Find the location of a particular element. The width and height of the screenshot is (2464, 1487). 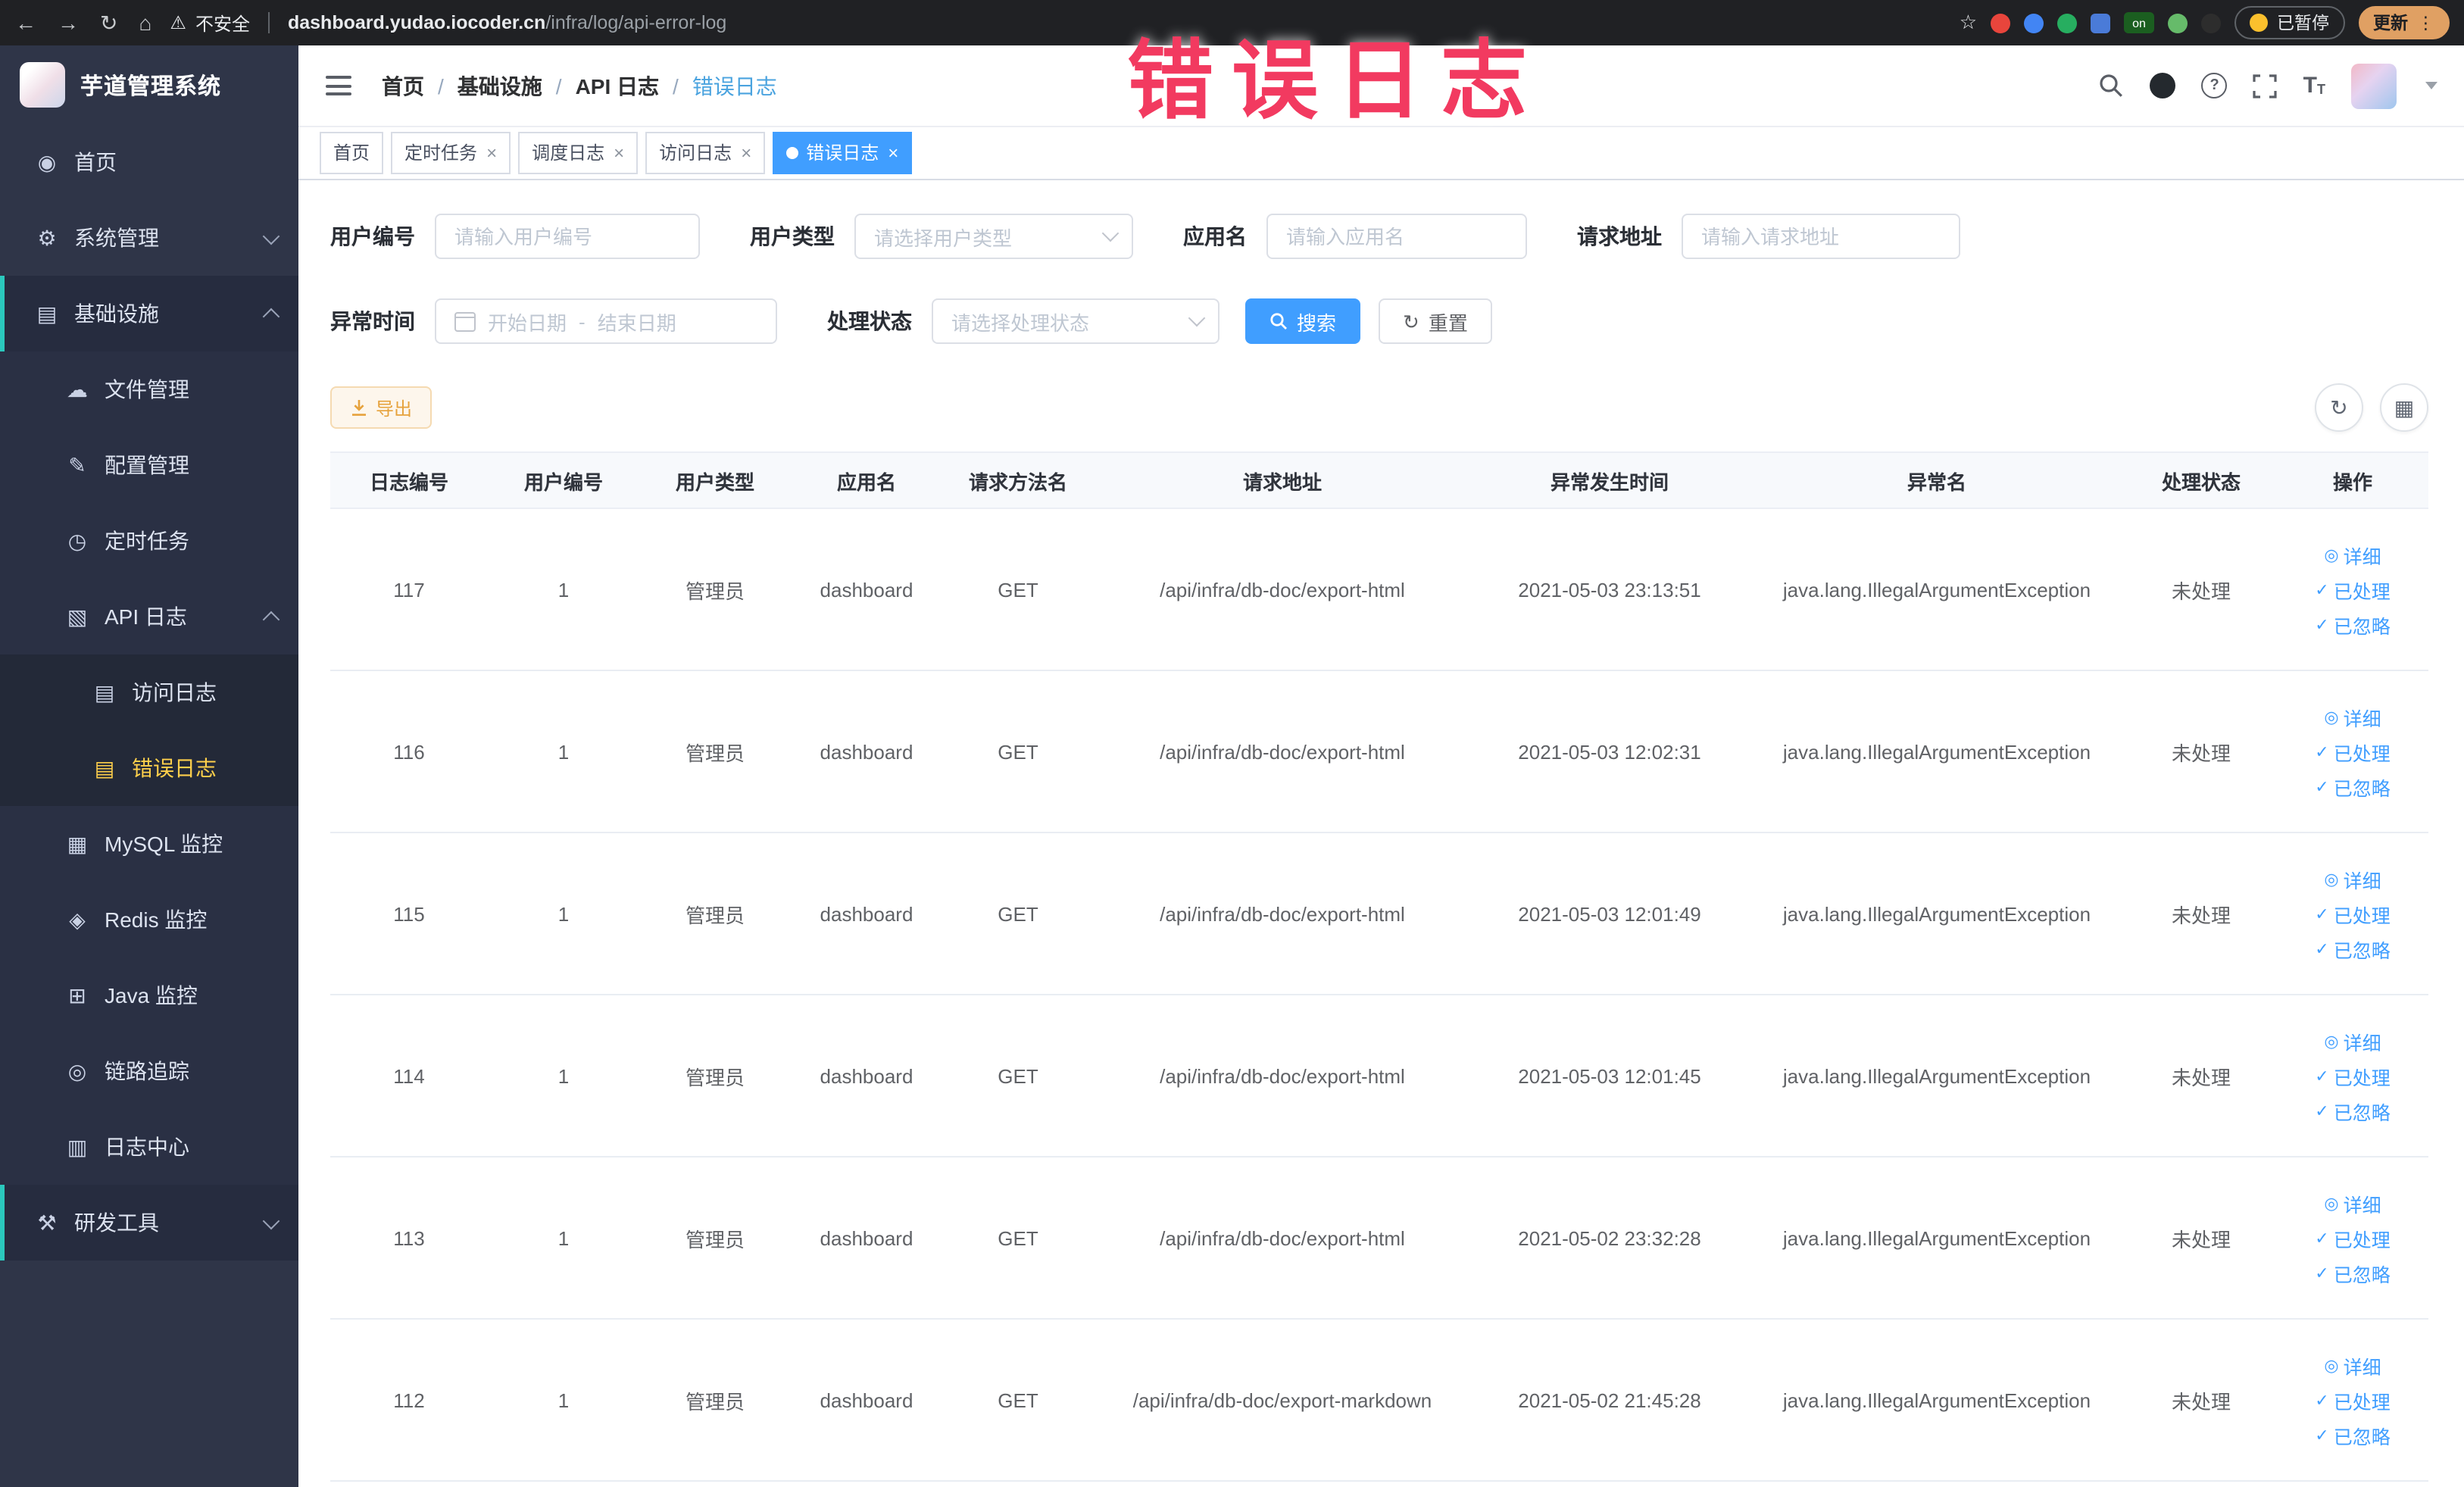

bookmark-star-icon: ☆ is located at coordinates (1968, 23).